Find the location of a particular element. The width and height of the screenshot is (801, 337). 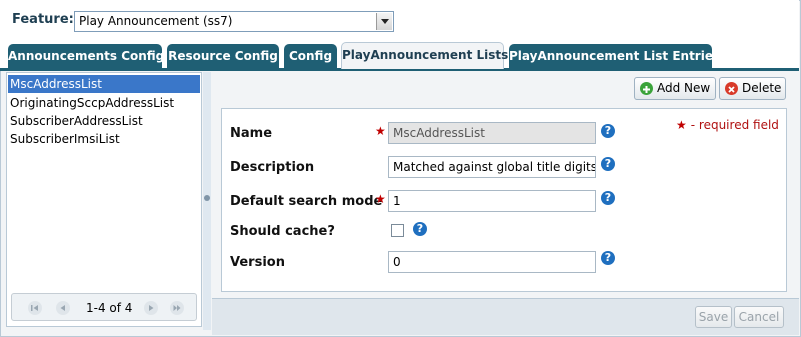

cancel-button: Cancel is located at coordinates (759, 317).